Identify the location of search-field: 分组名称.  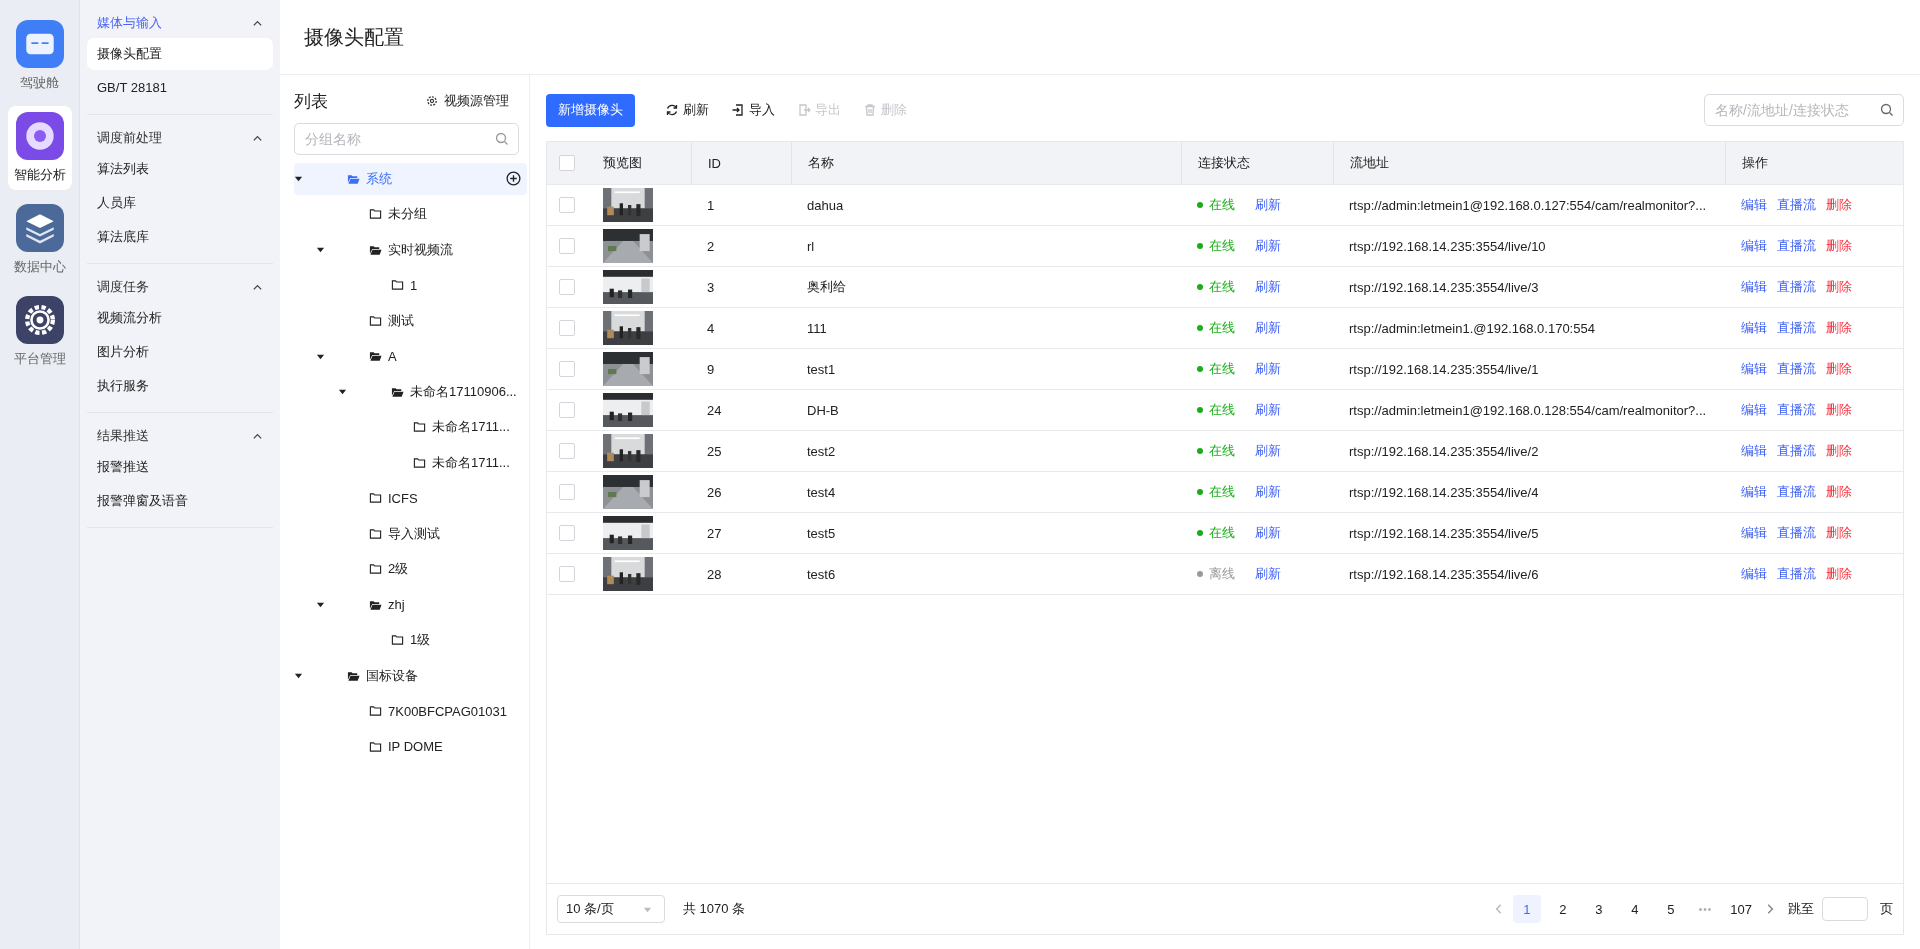
(406, 139).